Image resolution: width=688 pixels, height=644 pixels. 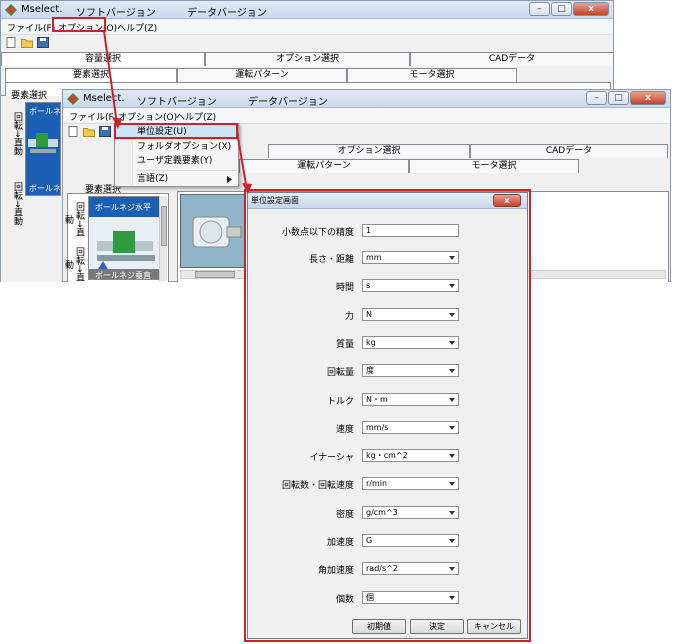 I want to click on motor-icon, so click(x=217, y=232).